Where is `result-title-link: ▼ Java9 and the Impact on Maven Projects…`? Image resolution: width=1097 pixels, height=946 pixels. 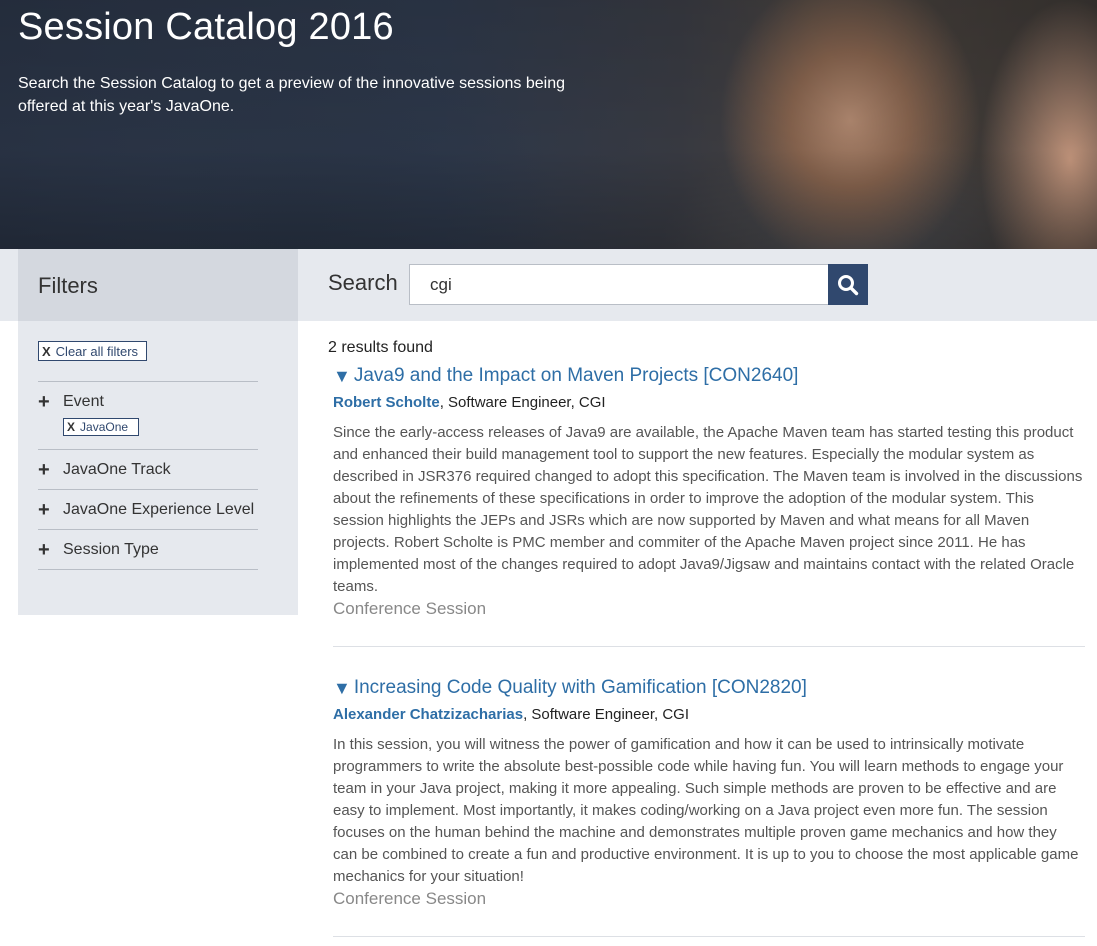 result-title-link: ▼ Java9 and the Impact on Maven Projects… is located at coordinates (709, 376).